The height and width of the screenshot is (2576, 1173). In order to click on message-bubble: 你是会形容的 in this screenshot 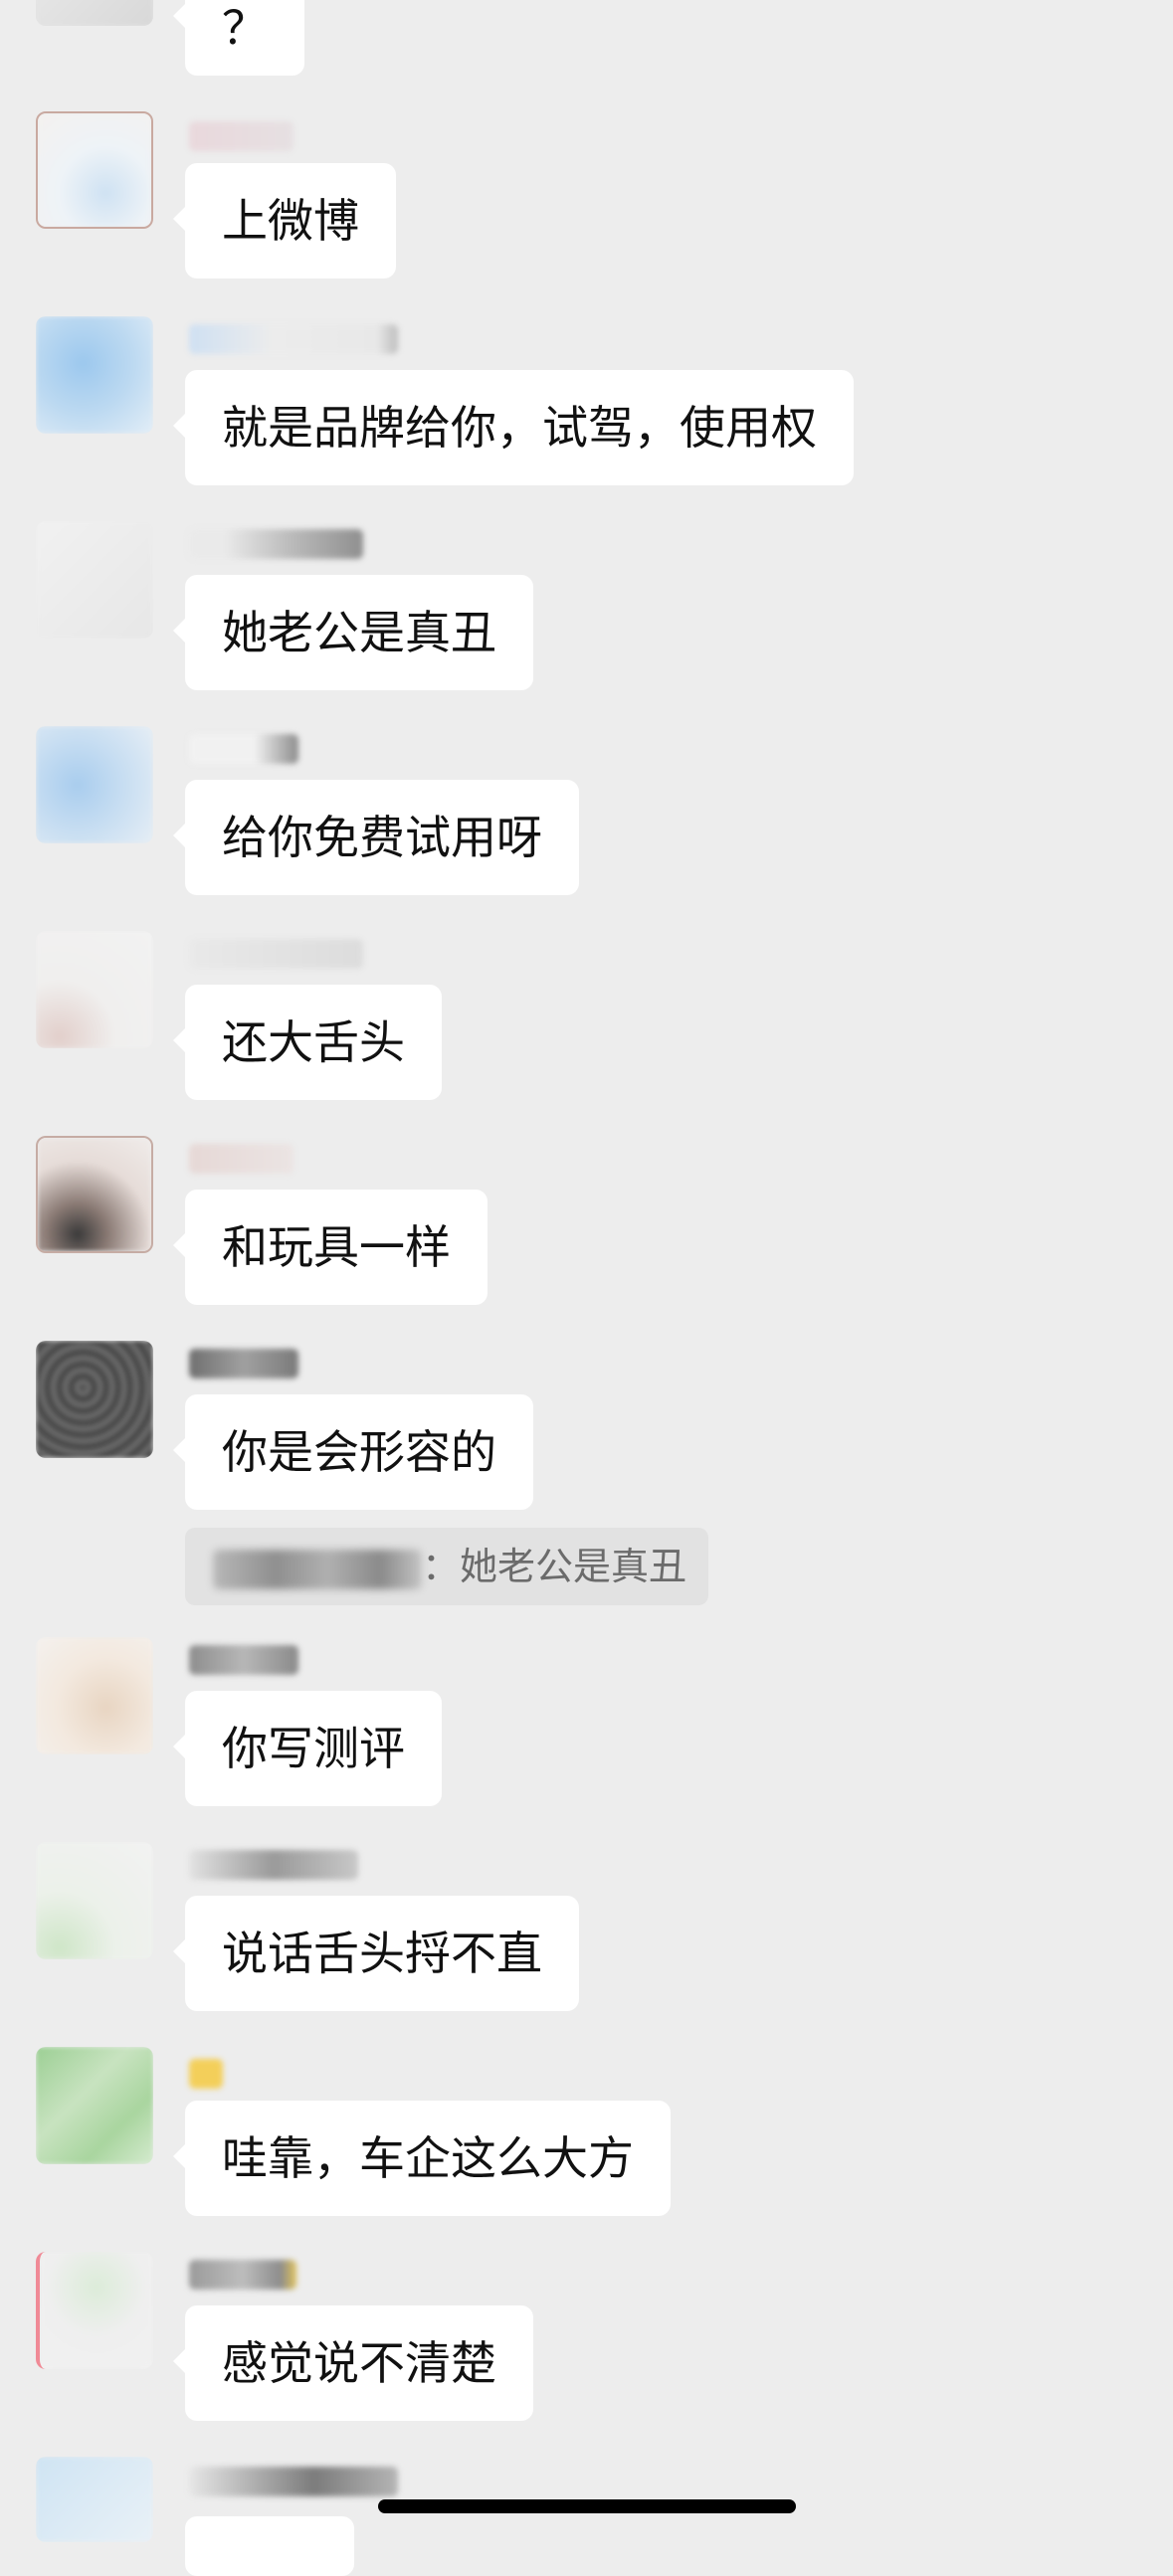, I will do `click(353, 1452)`.